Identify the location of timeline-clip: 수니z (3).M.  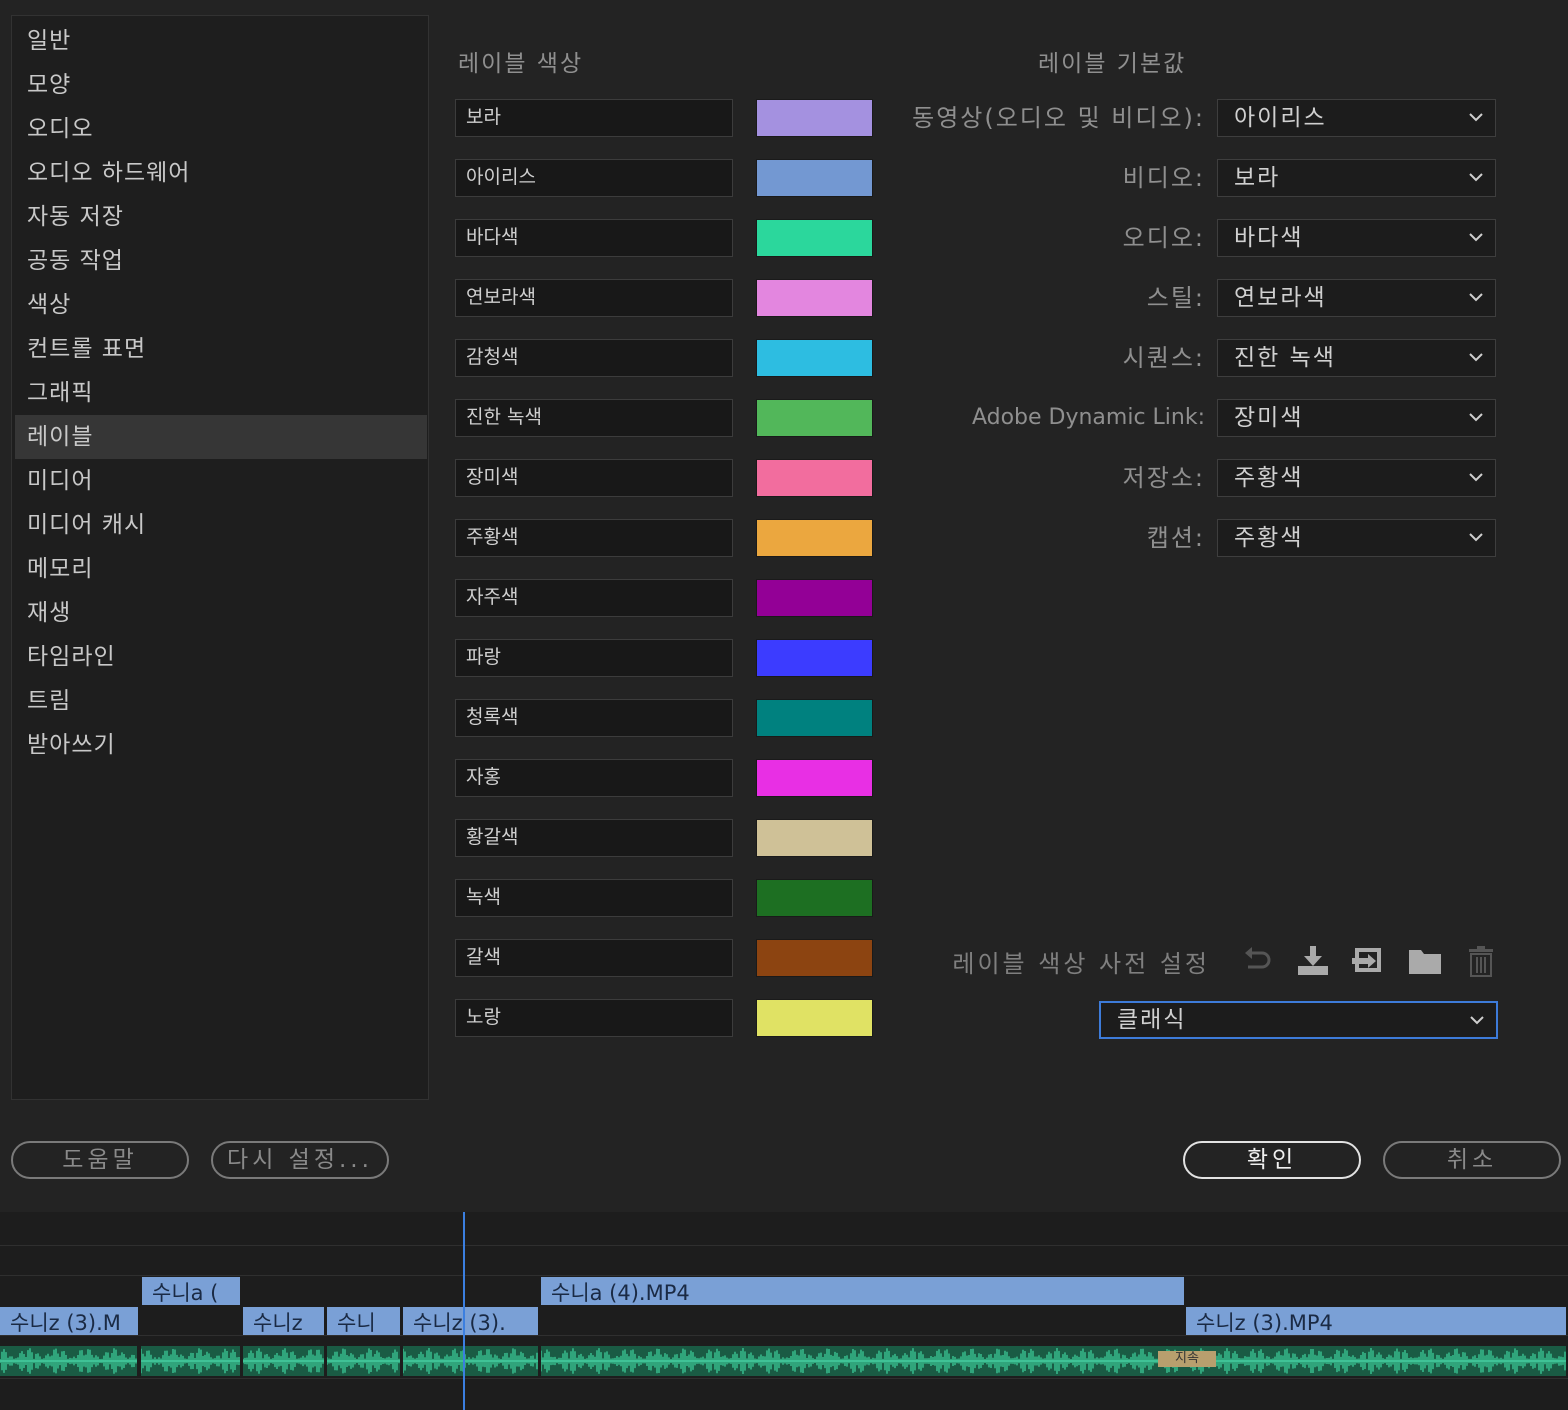
(70, 1321).